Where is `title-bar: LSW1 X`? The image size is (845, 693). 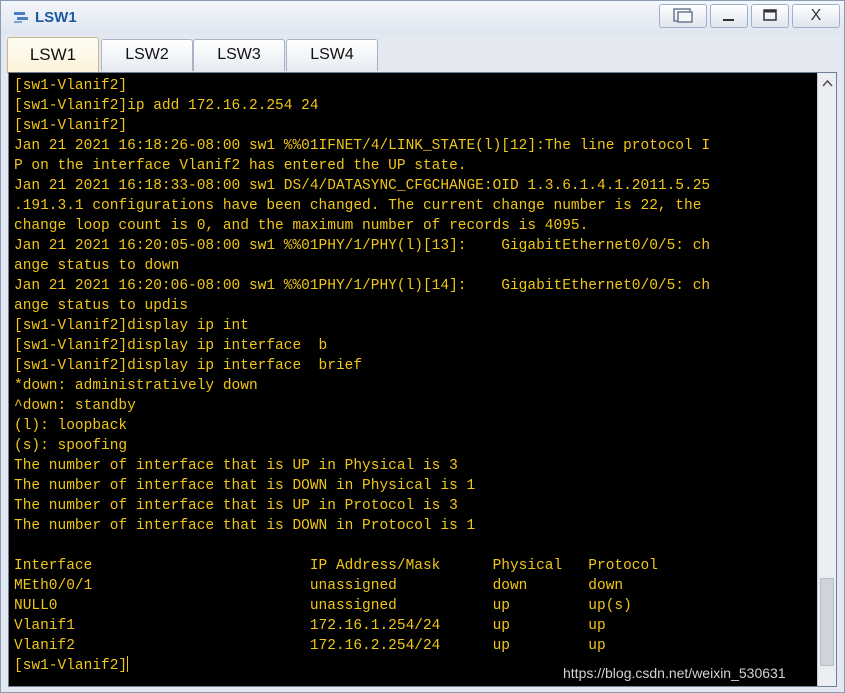 title-bar: LSW1 X is located at coordinates (422, 17).